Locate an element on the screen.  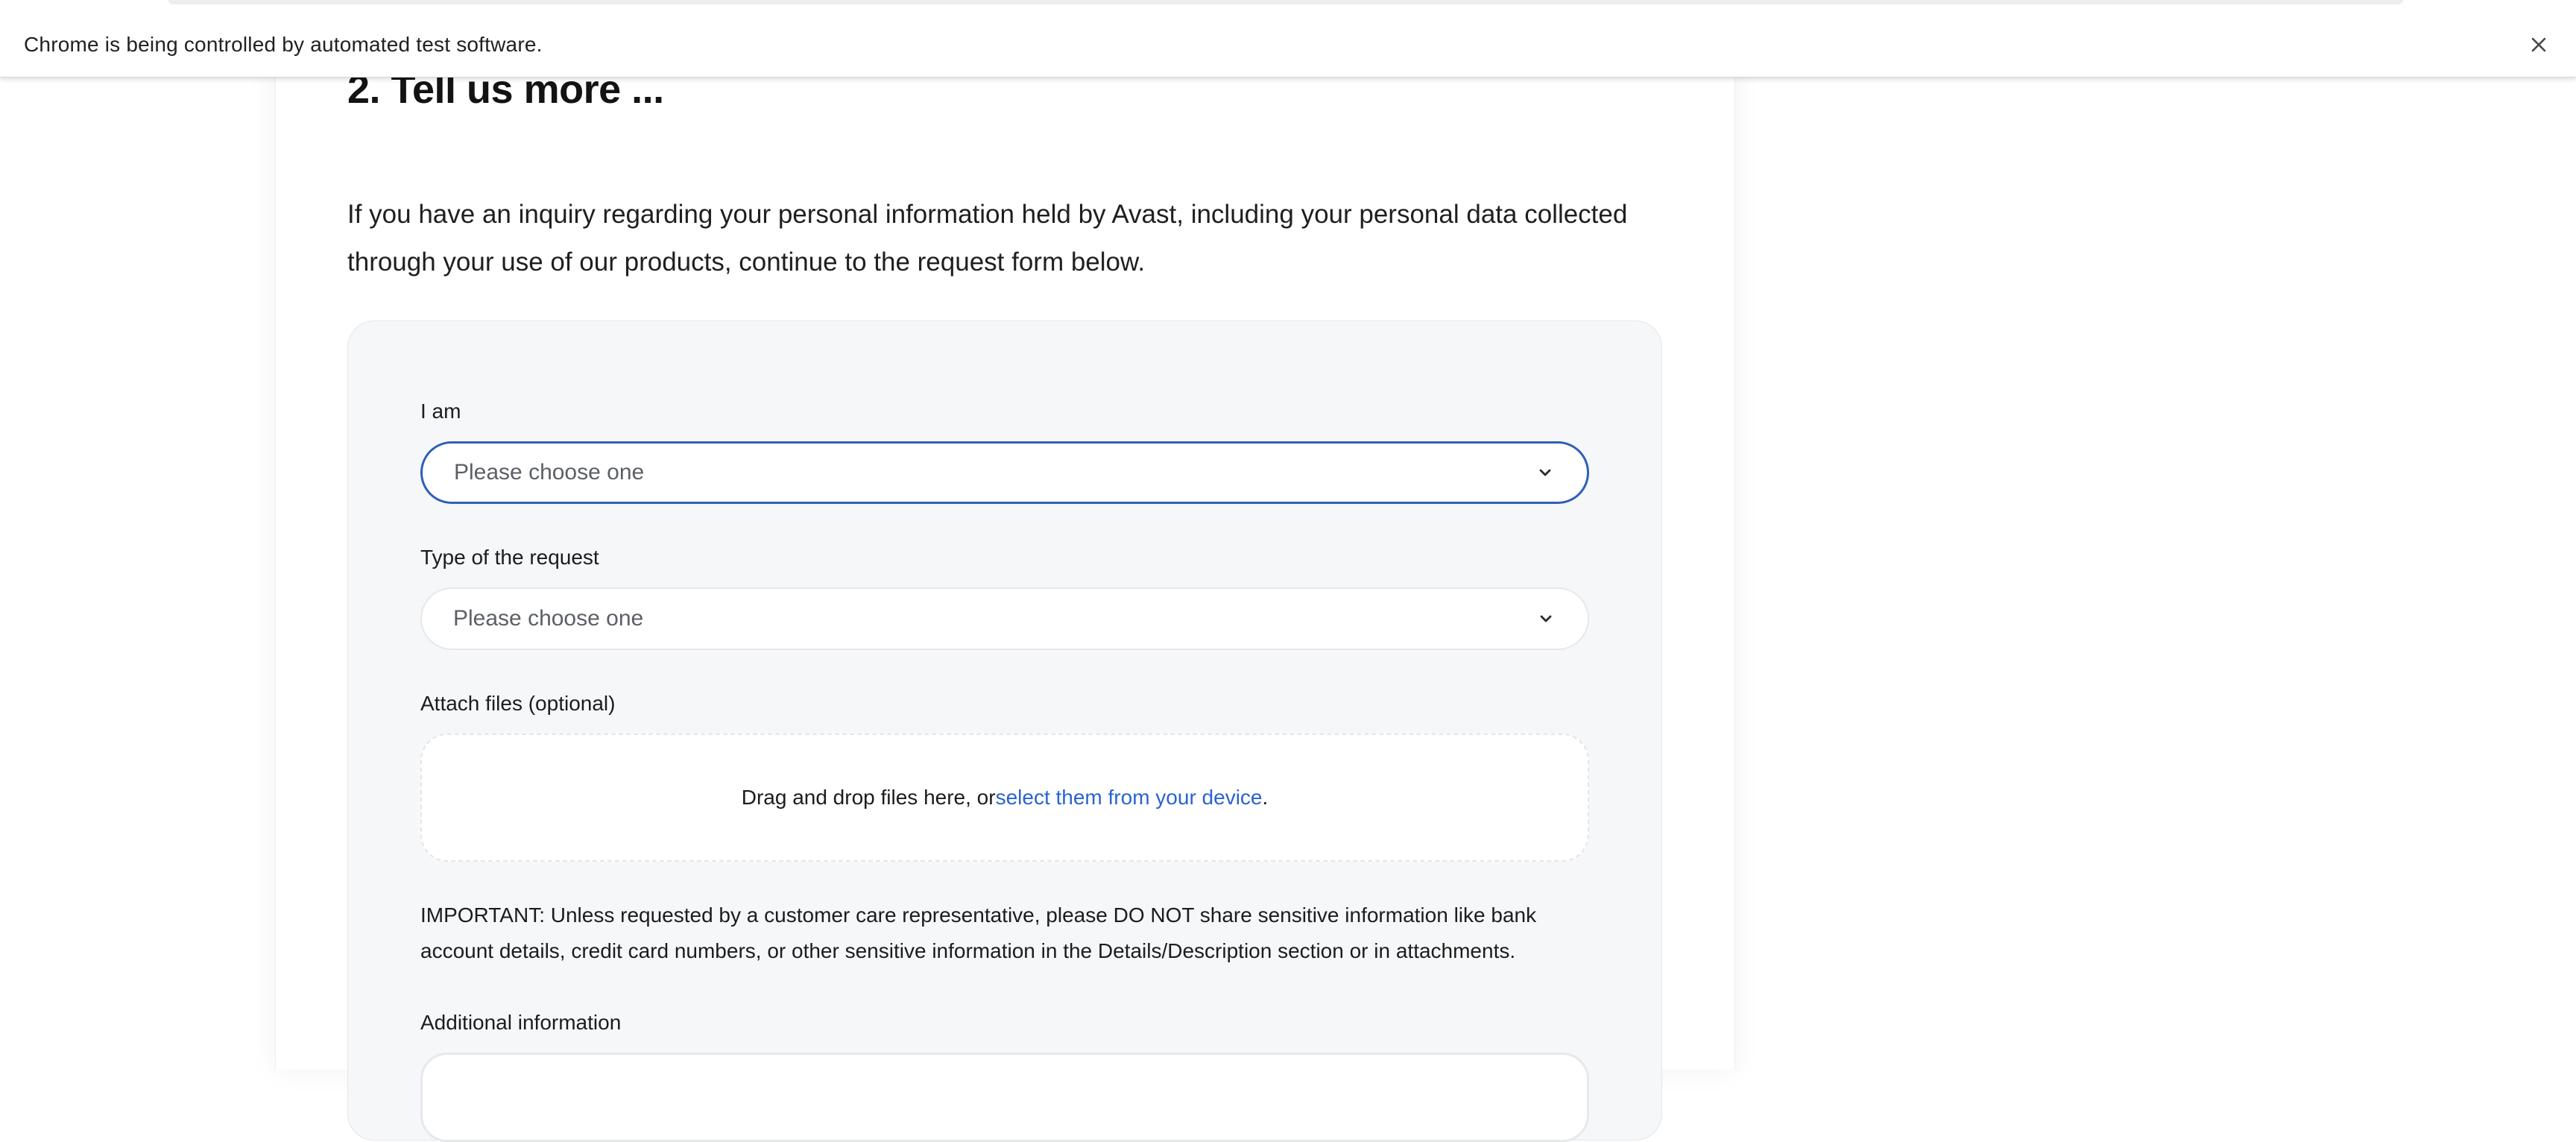
additional-info-label: Additional information is located at coordinates (521, 1023).